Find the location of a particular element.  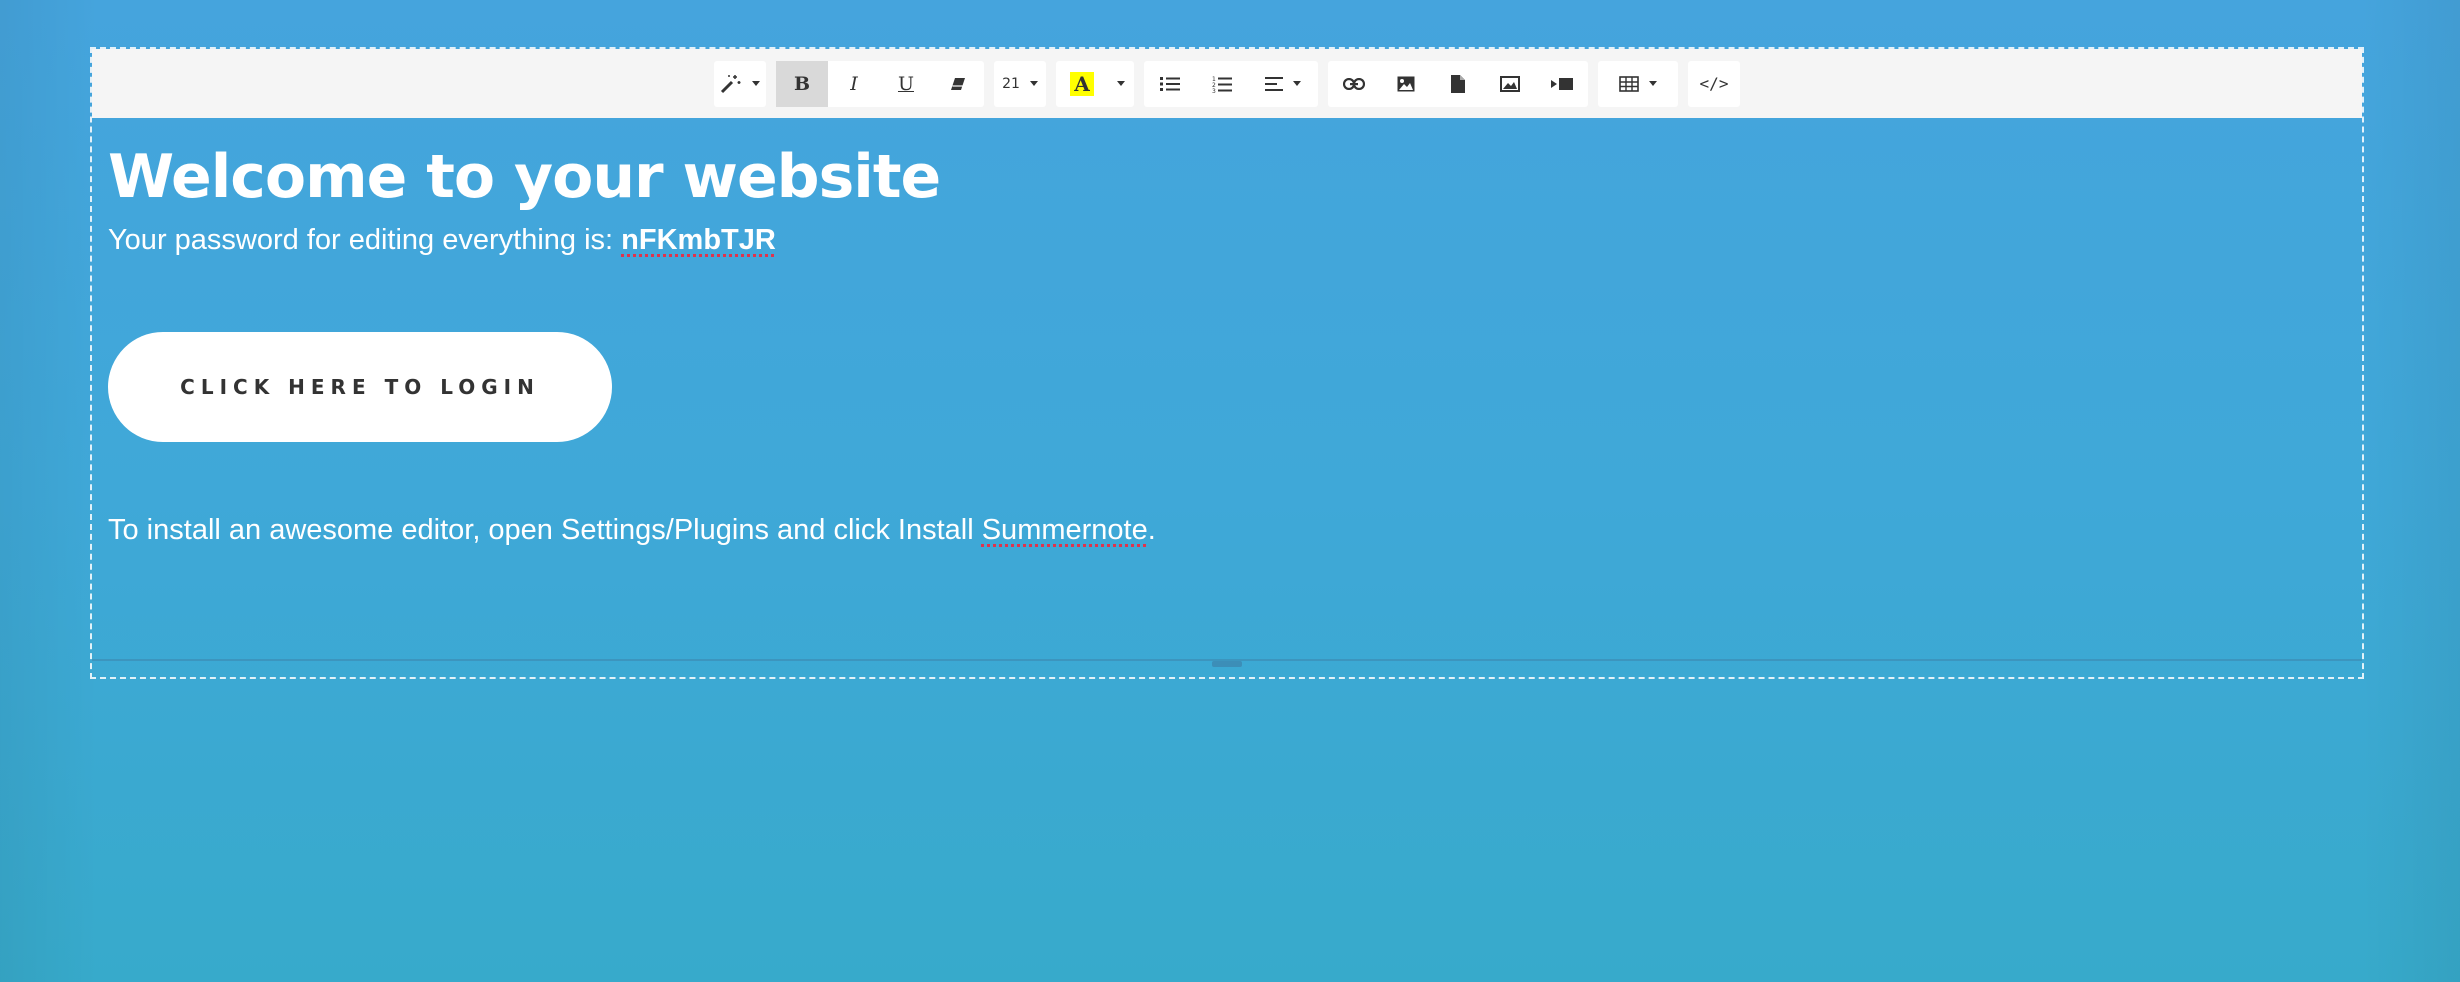

color-group: A is located at coordinates (1095, 83).